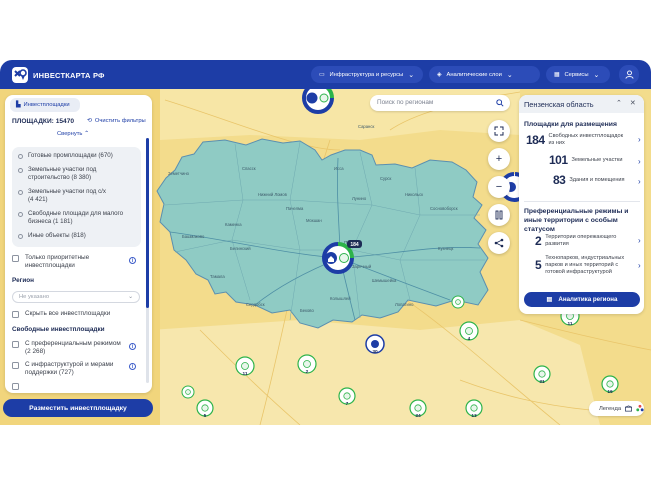  I want to click on more-checkbox, so click(15, 386).